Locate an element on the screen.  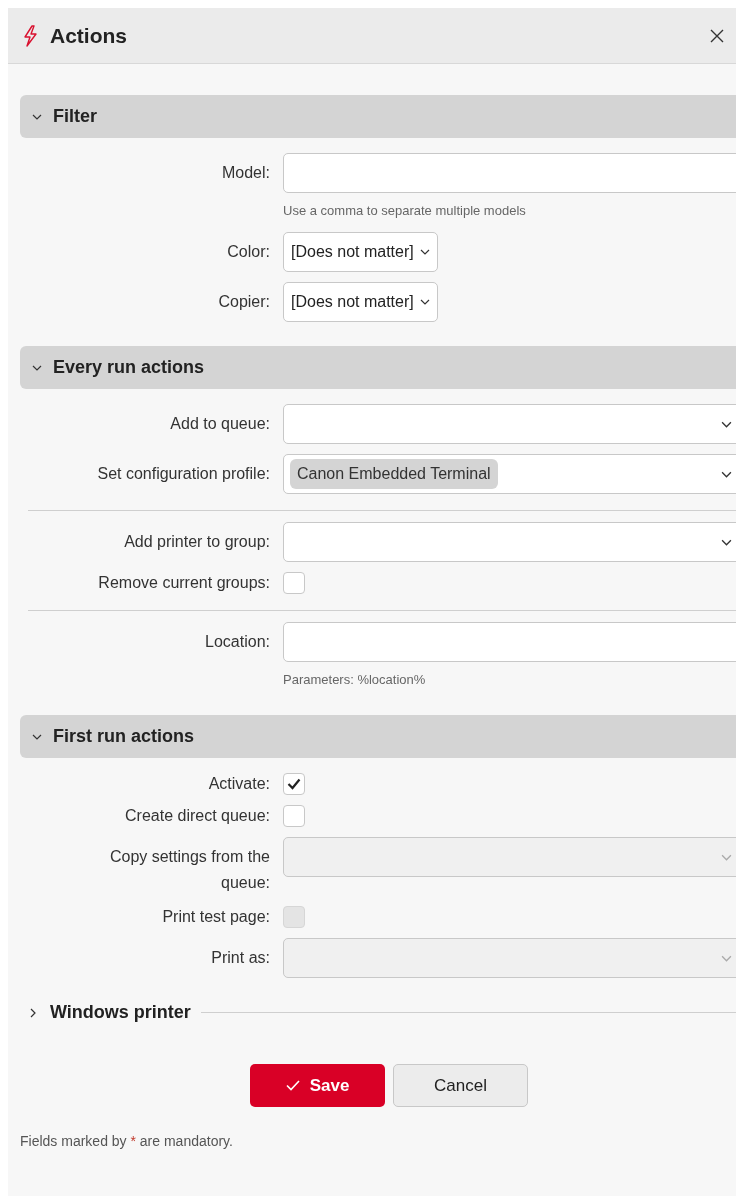
field-label: Copy settings from the queue: is located at coordinates (189, 870).